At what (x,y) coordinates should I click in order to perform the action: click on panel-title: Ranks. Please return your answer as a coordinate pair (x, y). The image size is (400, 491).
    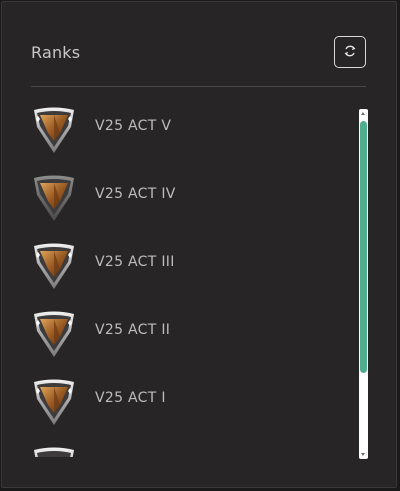
    Looking at the image, I should click on (56, 52).